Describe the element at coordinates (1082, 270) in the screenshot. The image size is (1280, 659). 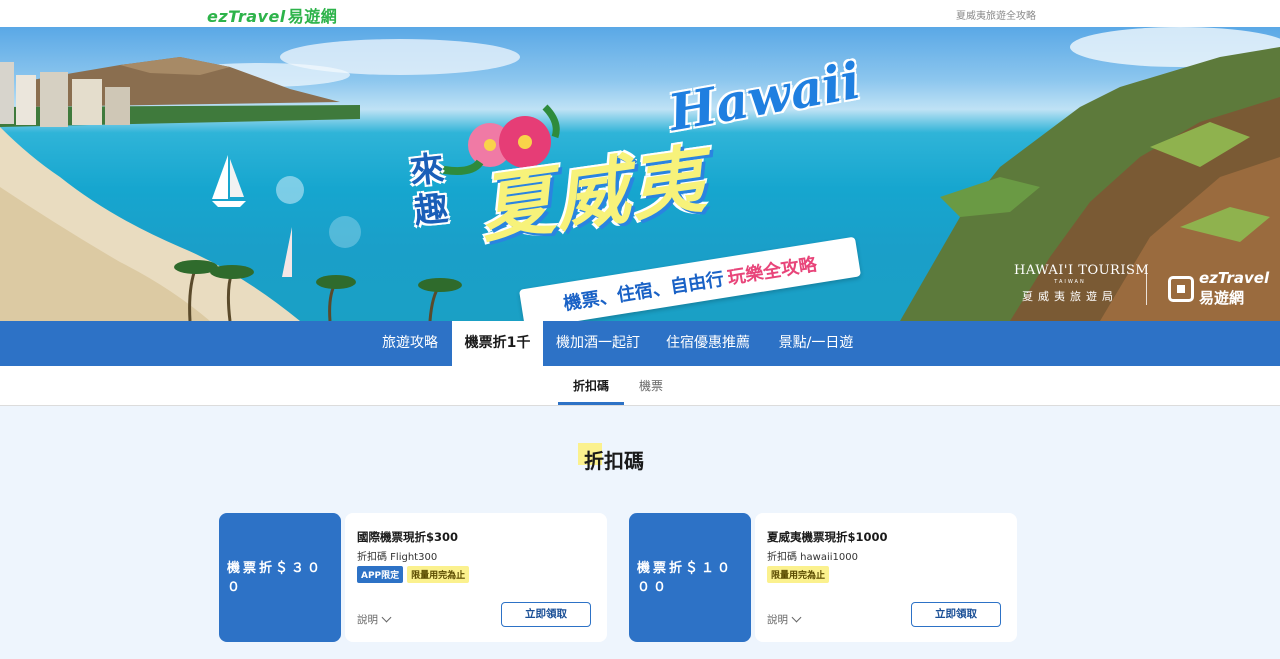
I see `tourism-logo-en: HAWAI'I TOURISM` at that location.